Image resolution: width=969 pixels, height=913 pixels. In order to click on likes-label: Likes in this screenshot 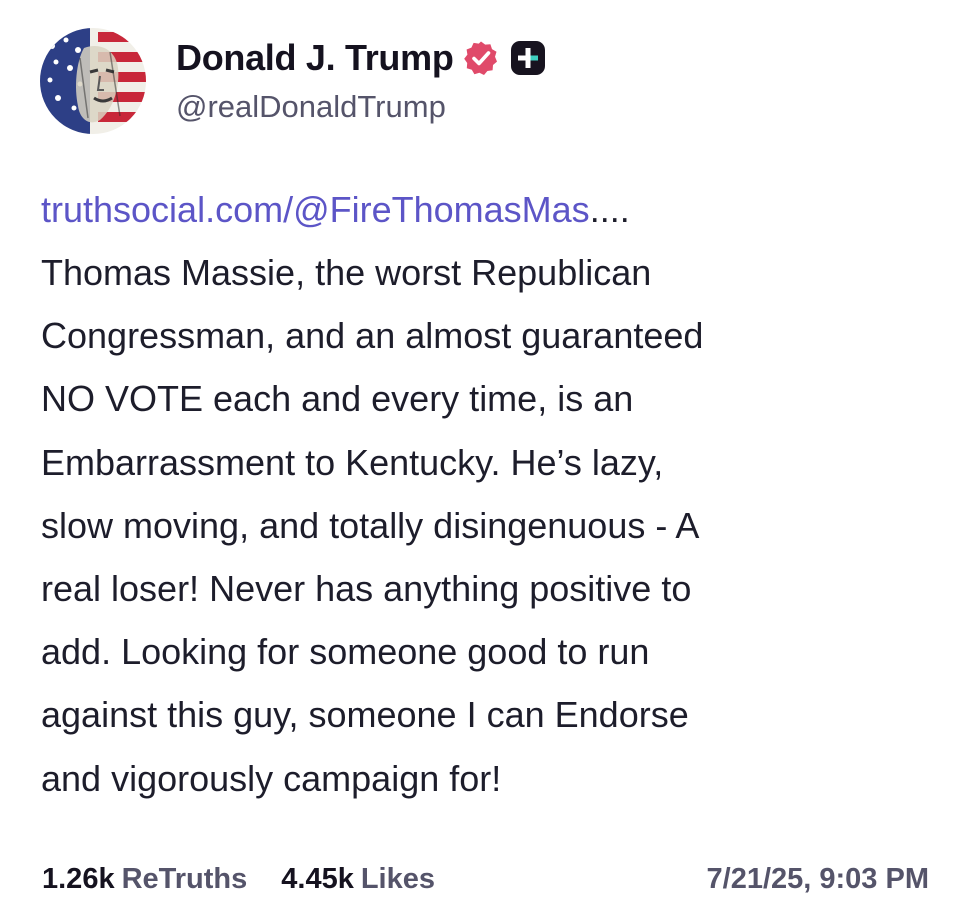, I will do `click(398, 878)`.